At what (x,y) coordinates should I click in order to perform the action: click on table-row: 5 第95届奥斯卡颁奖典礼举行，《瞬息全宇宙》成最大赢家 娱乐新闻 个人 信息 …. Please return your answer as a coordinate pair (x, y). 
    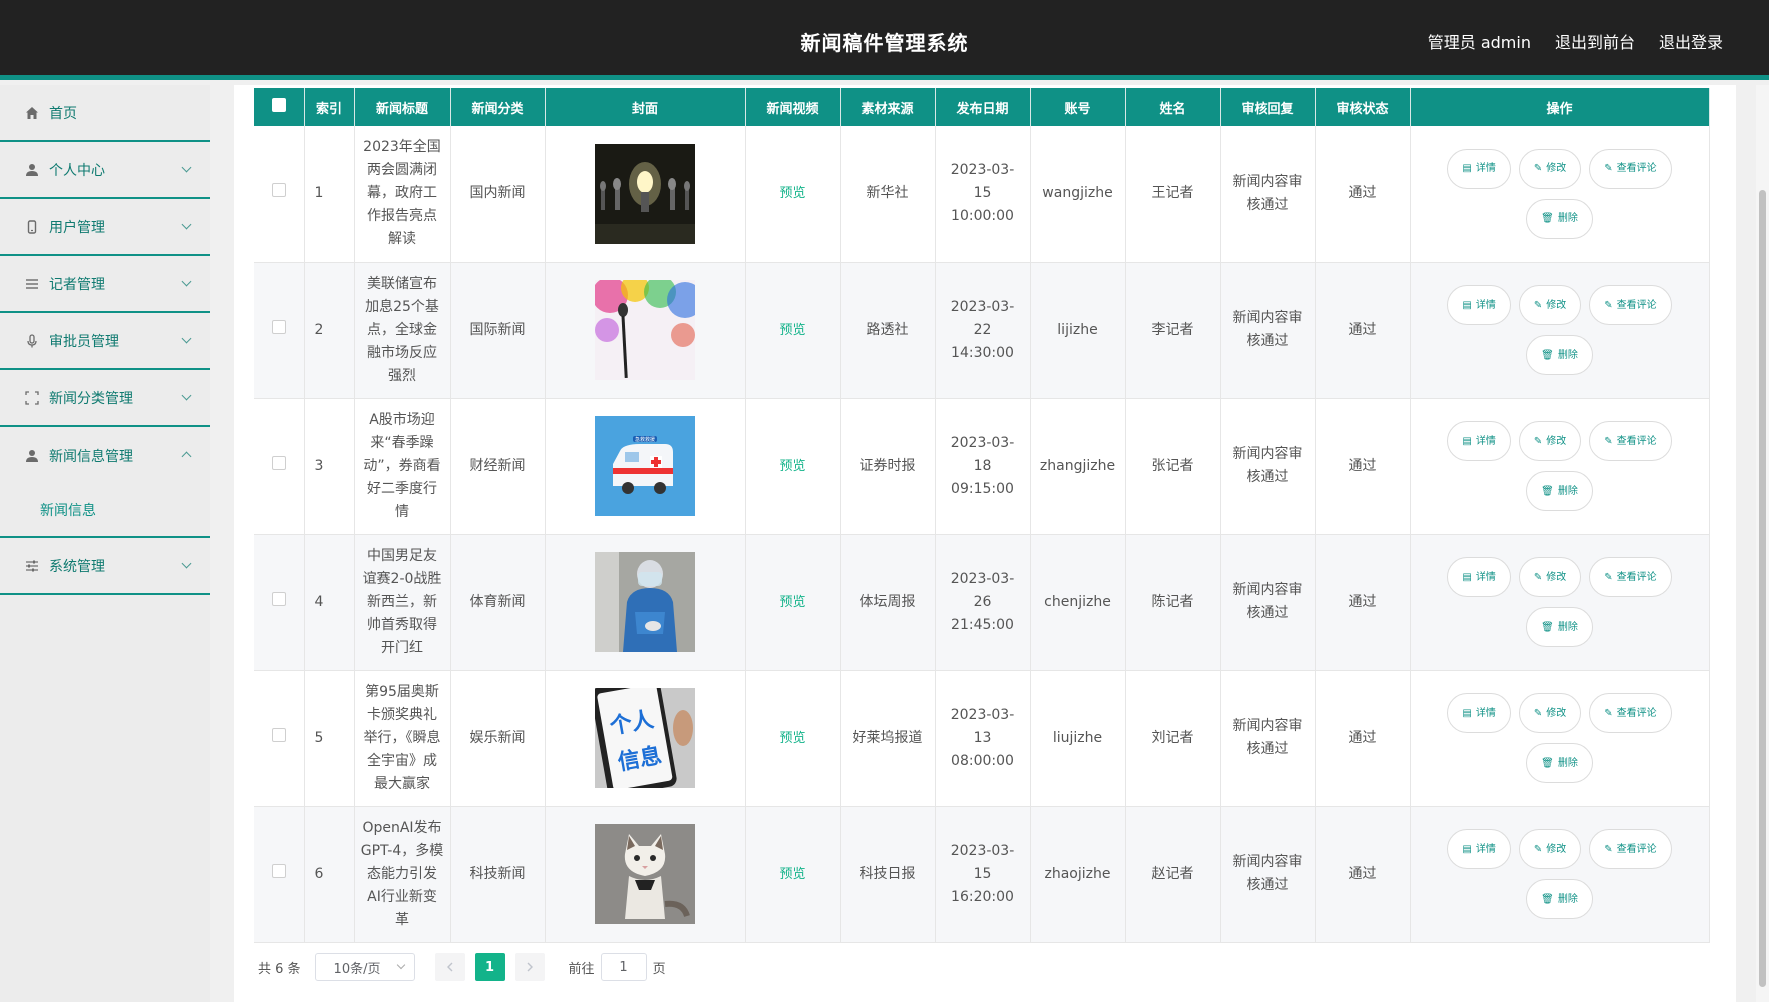
    Looking at the image, I should click on (982, 738).